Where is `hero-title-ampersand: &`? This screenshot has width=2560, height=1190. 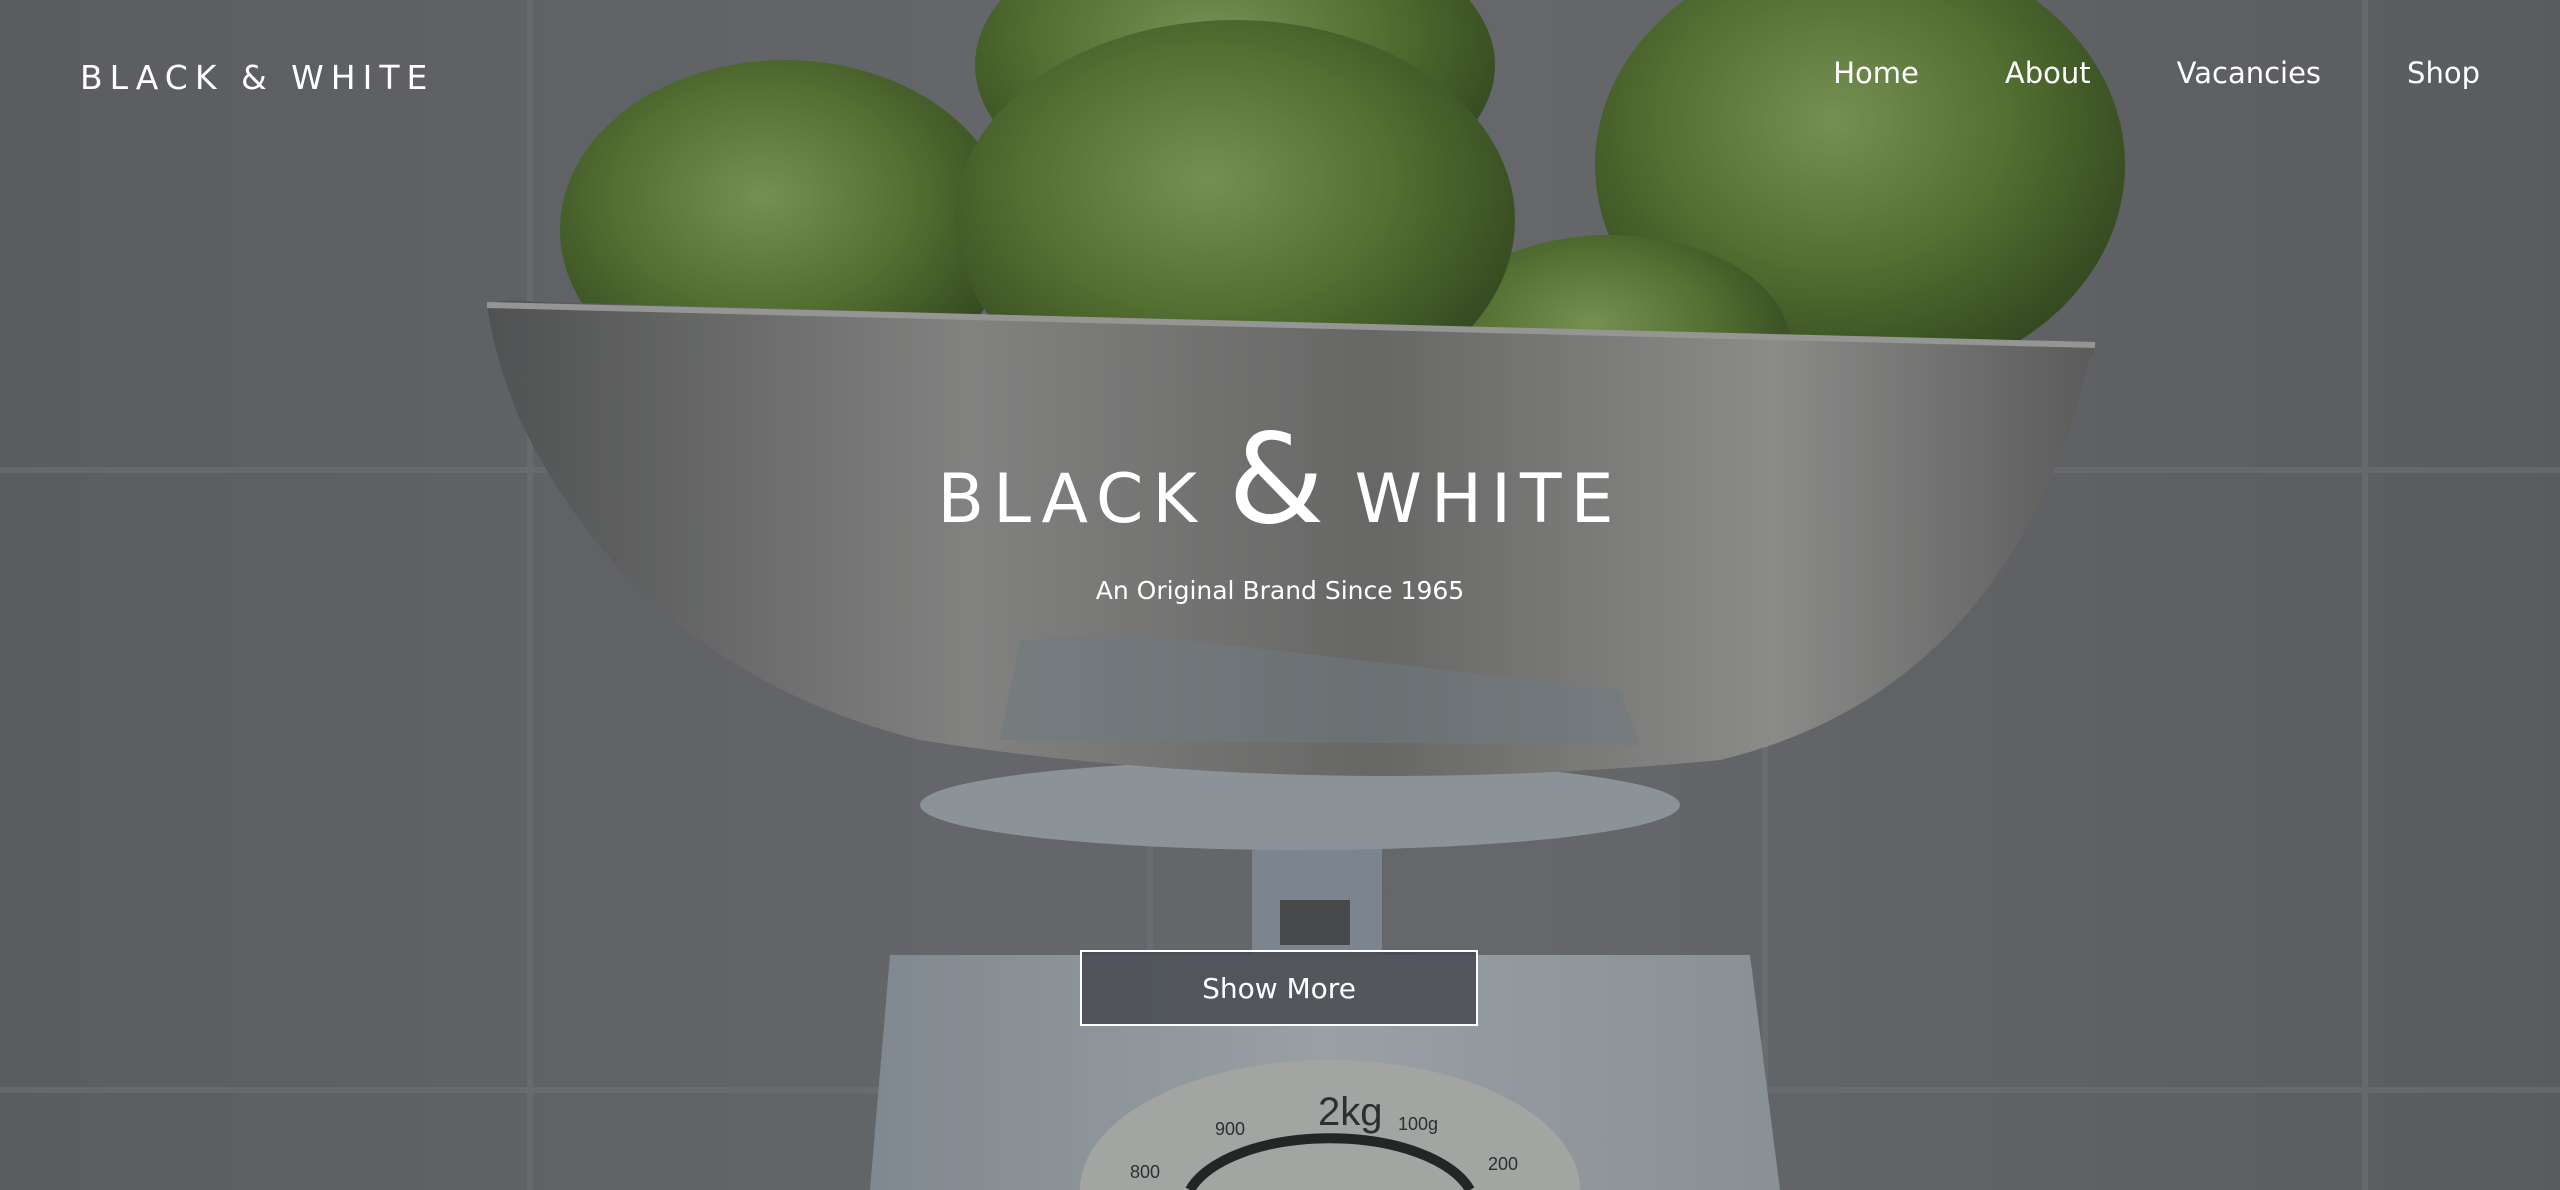
hero-title-ampersand: & is located at coordinates (1276, 480).